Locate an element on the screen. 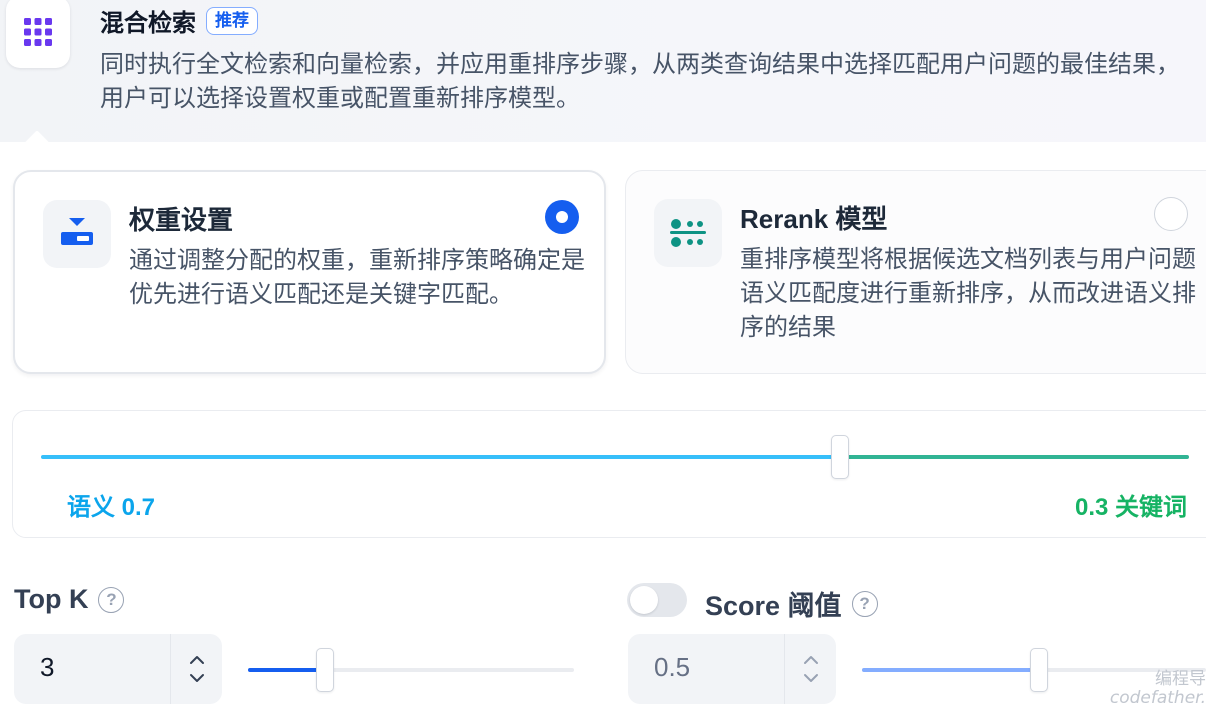  score-threshold-slider-fill is located at coordinates (950, 670).